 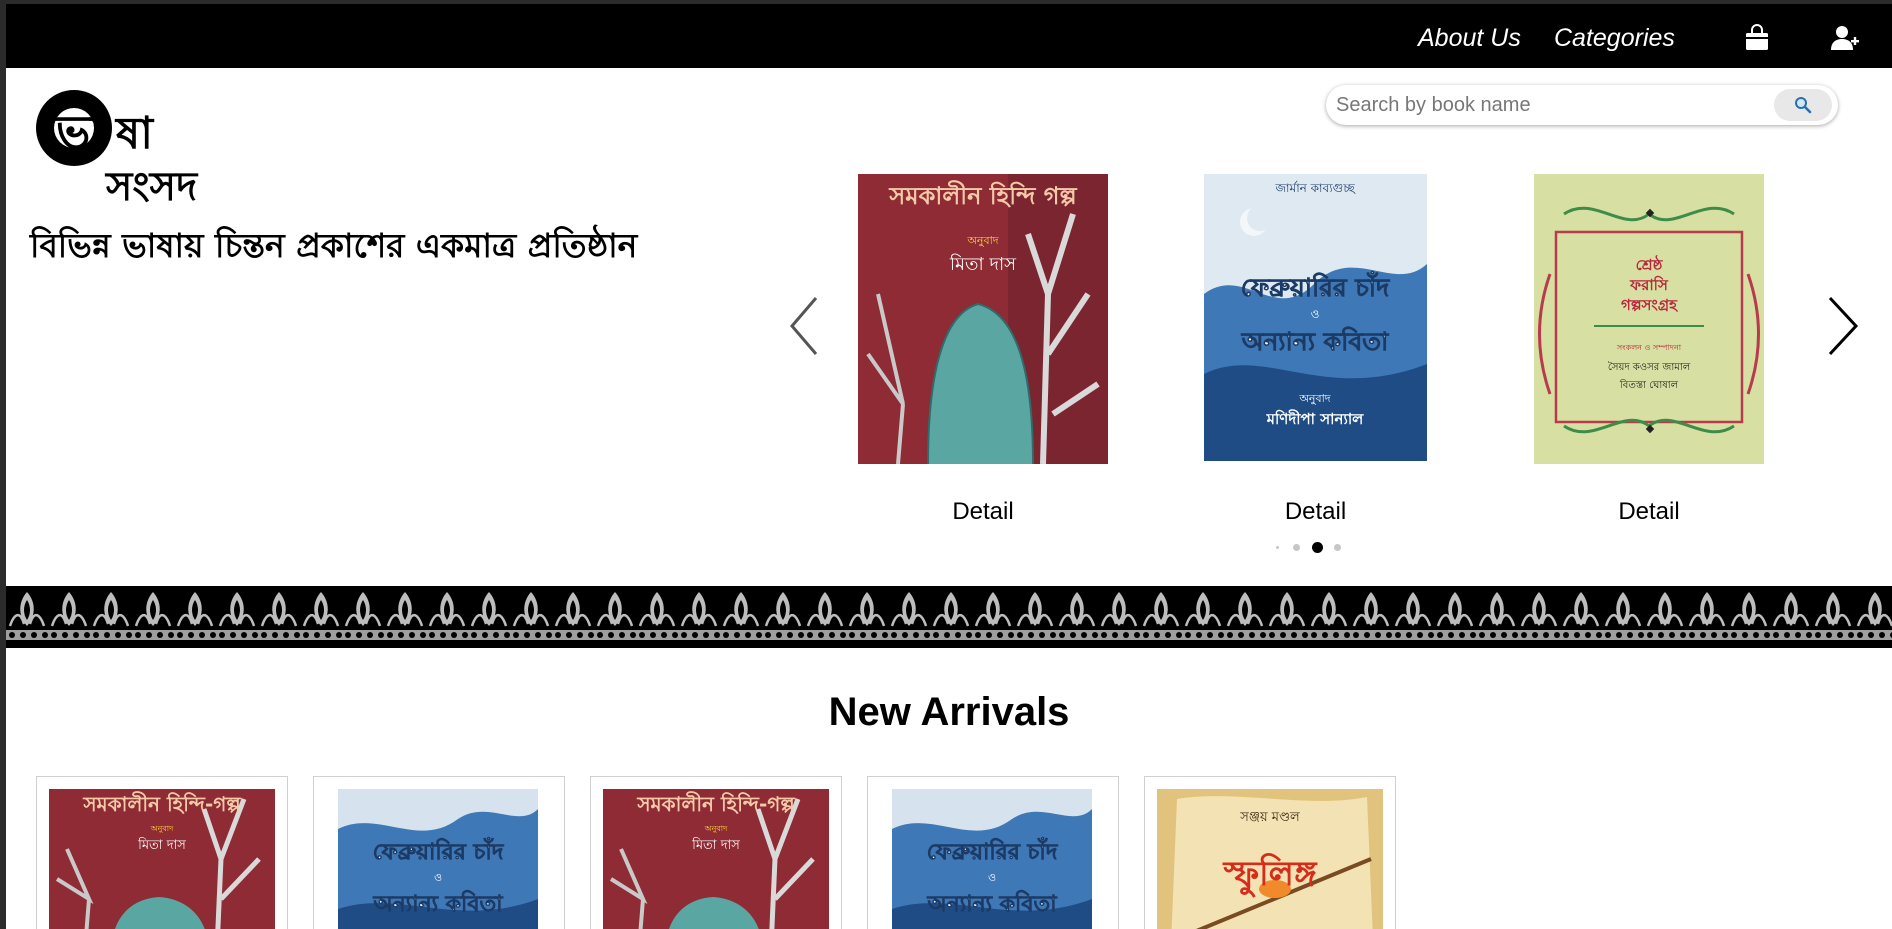 I want to click on svg-text: ভা, so click(x=79, y=132).